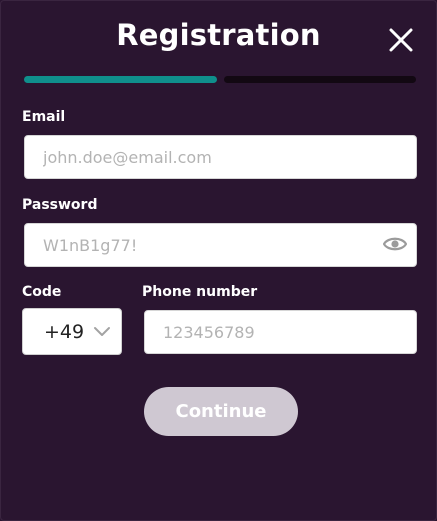 The image size is (437, 521). Describe the element at coordinates (221, 411) in the screenshot. I see `continue-button: Continue` at that location.